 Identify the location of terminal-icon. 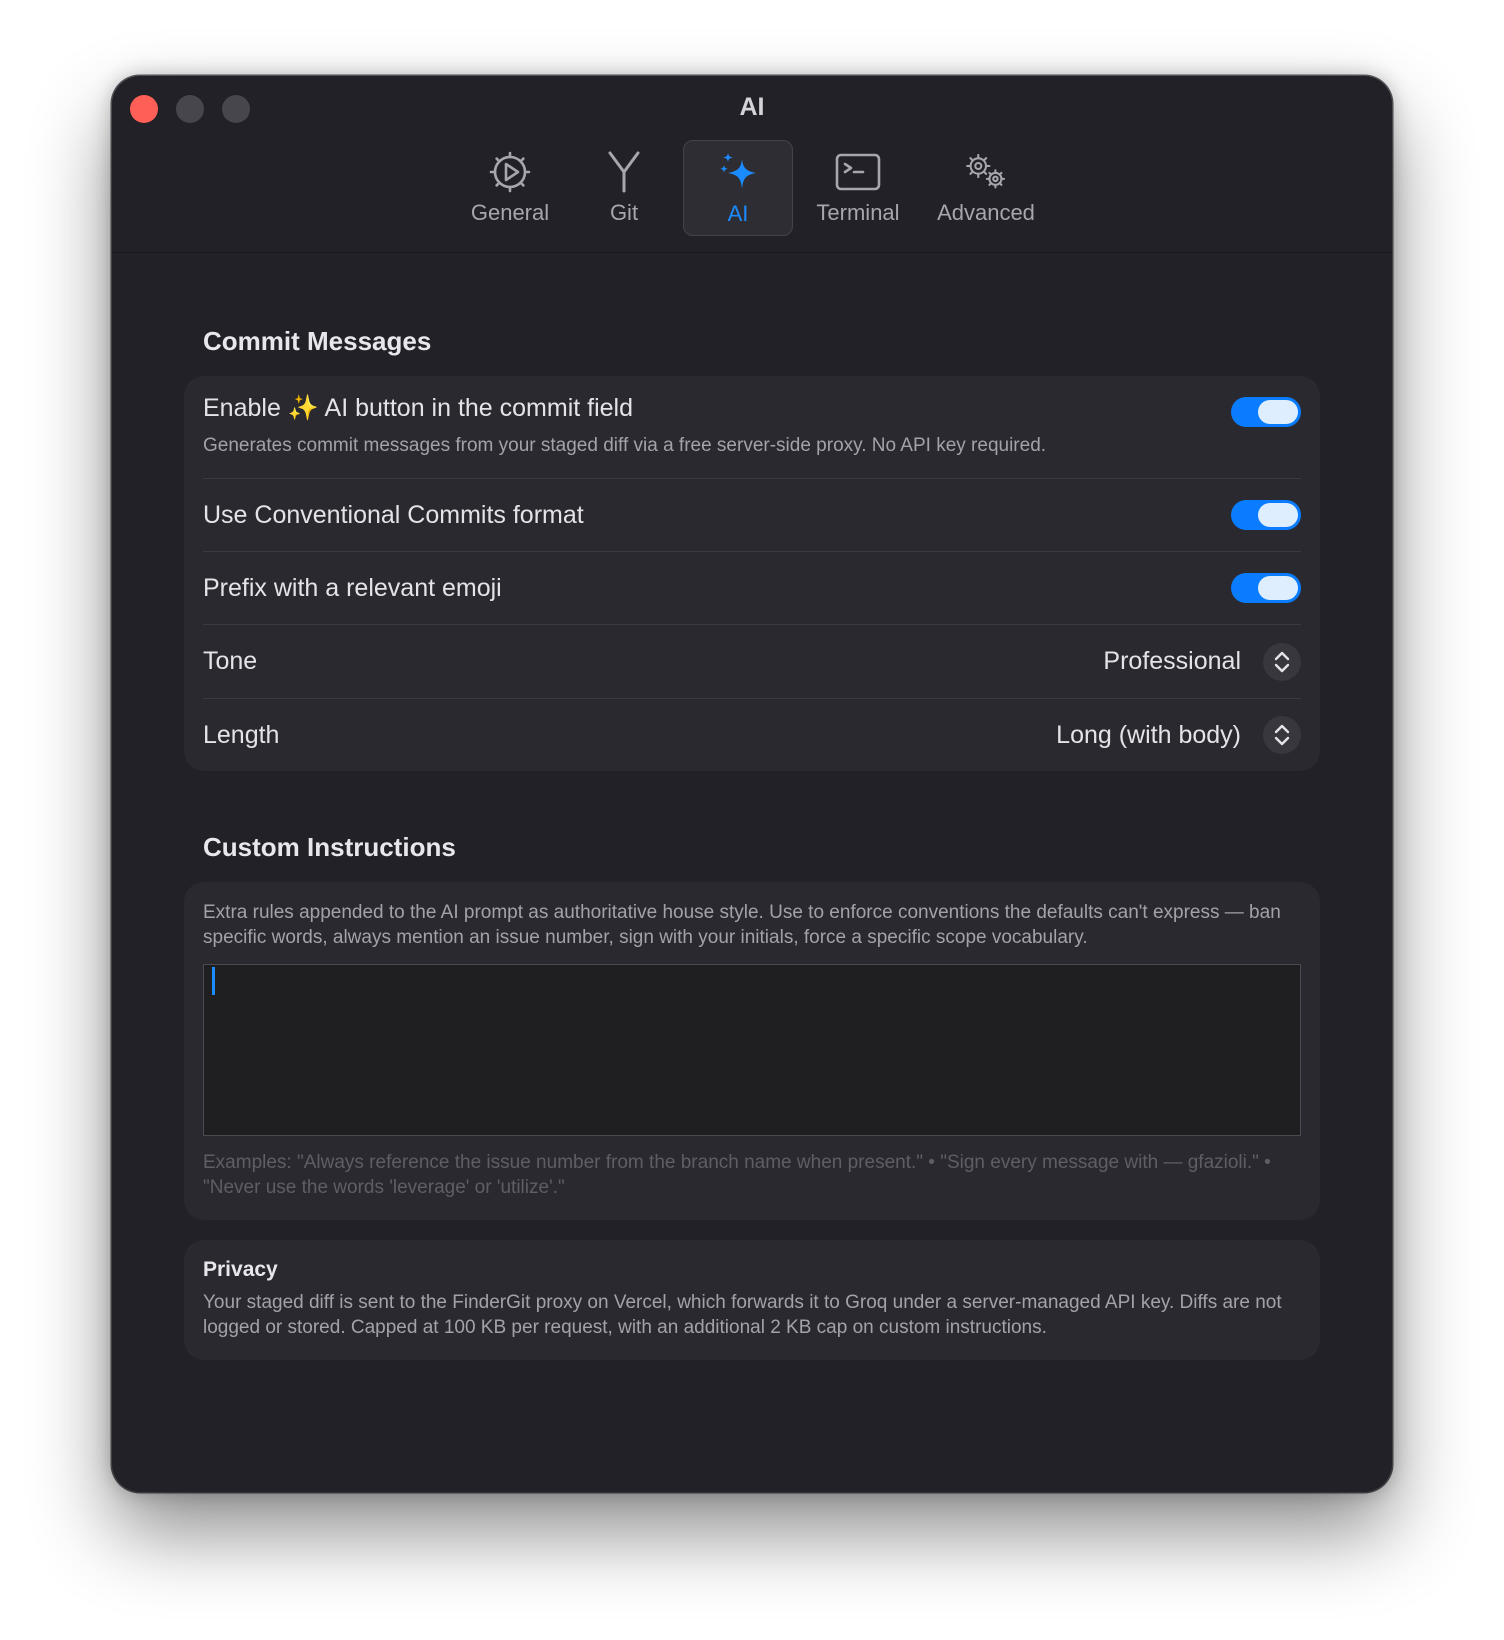
(858, 172).